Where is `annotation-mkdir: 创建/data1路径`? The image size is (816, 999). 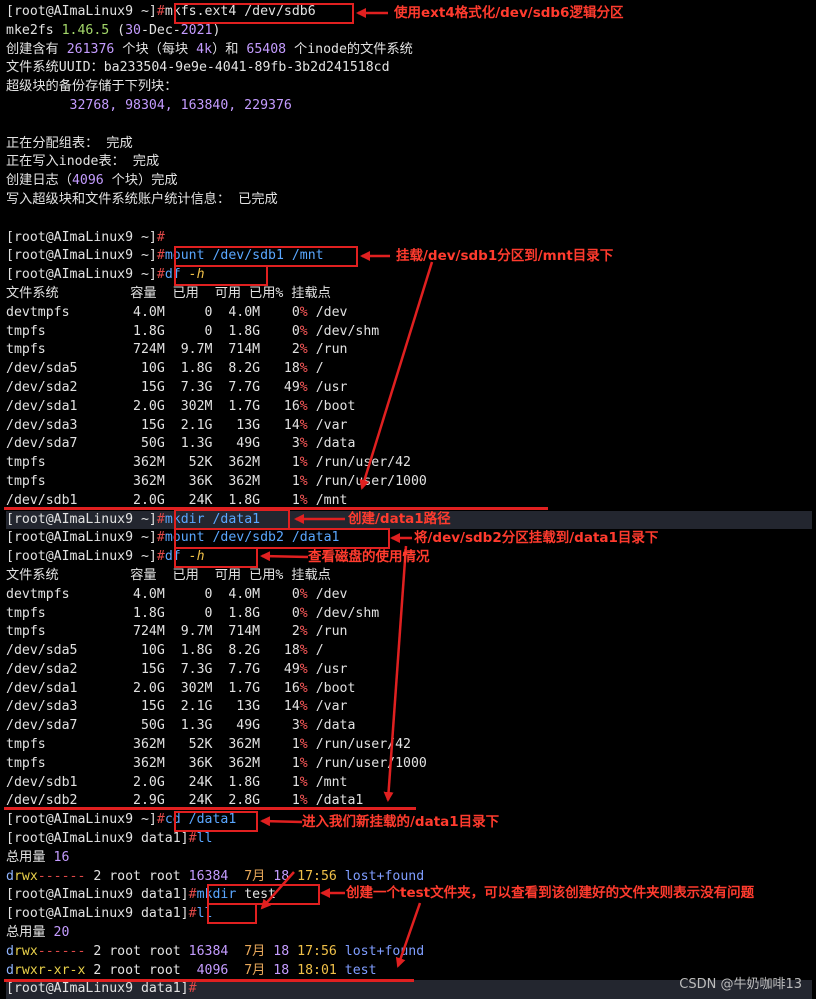
annotation-mkdir: 创建/data1路径 is located at coordinates (399, 519).